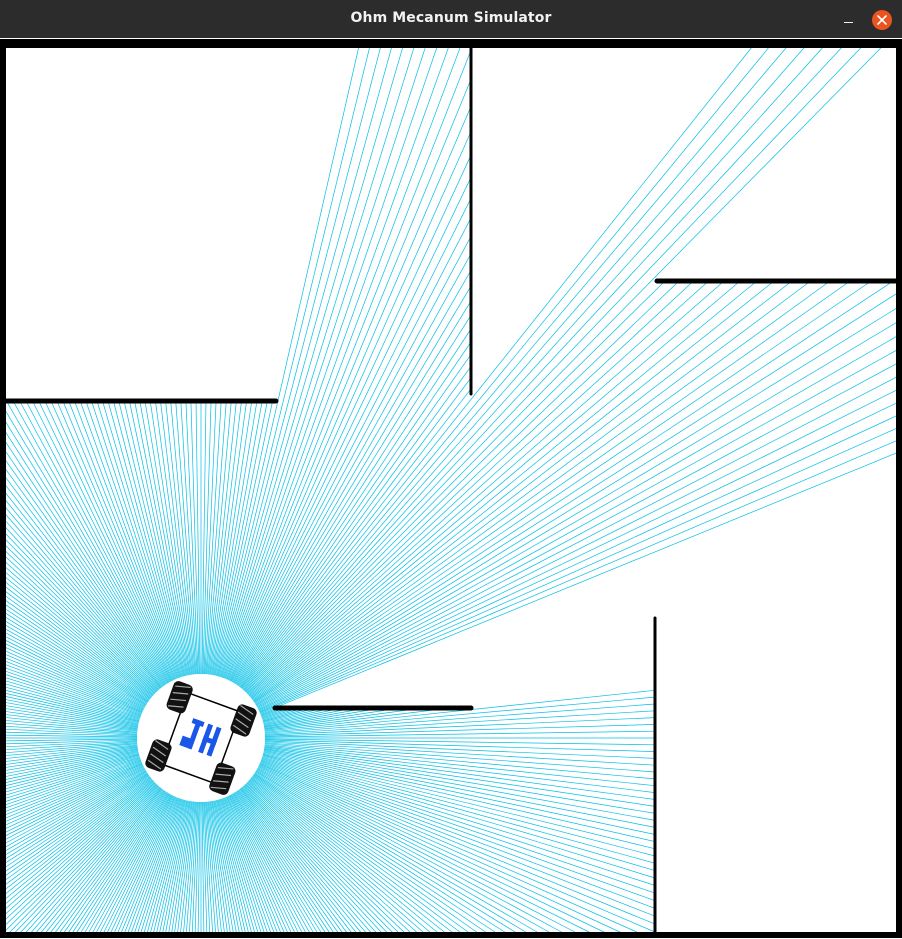 This screenshot has height=939, width=902. I want to click on close-button, so click(882, 20).